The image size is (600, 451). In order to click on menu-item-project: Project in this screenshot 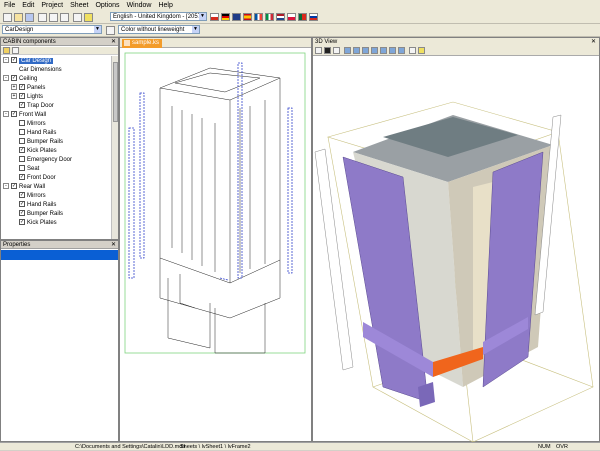, I will do `click(52, 5)`.